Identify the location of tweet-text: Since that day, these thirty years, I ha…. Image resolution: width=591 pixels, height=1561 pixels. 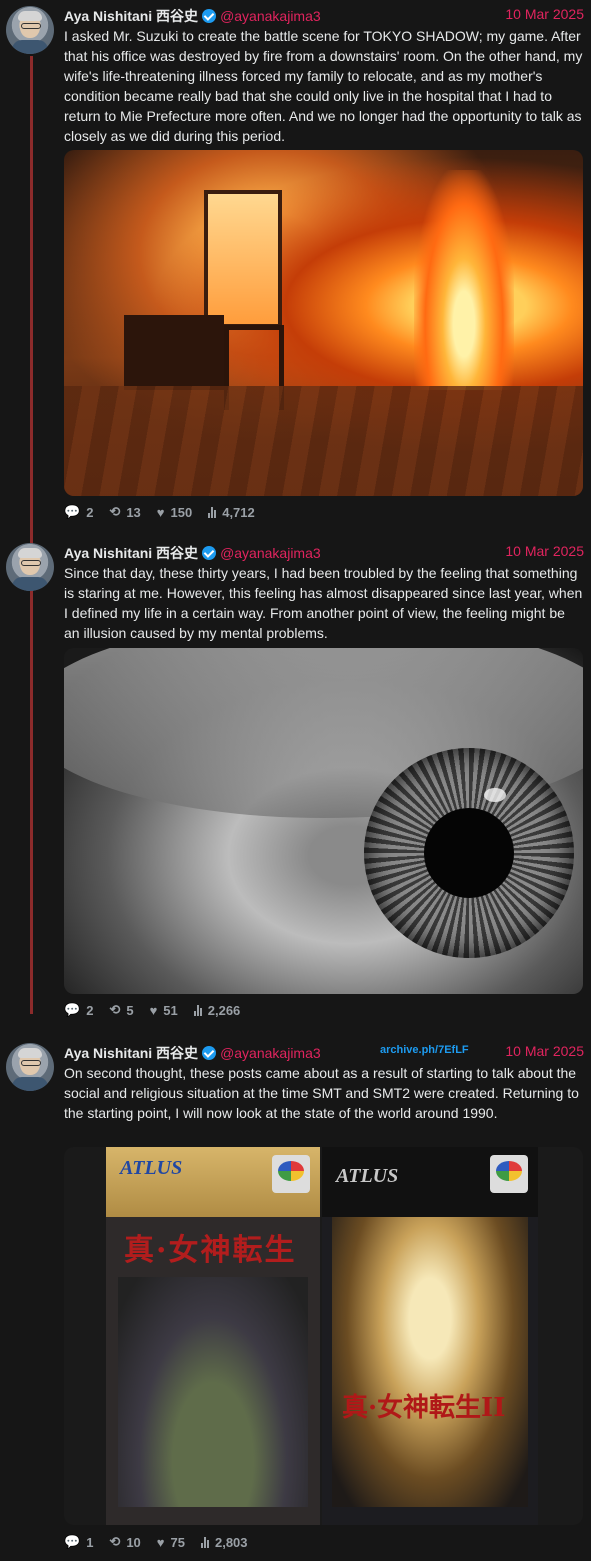
(323, 603).